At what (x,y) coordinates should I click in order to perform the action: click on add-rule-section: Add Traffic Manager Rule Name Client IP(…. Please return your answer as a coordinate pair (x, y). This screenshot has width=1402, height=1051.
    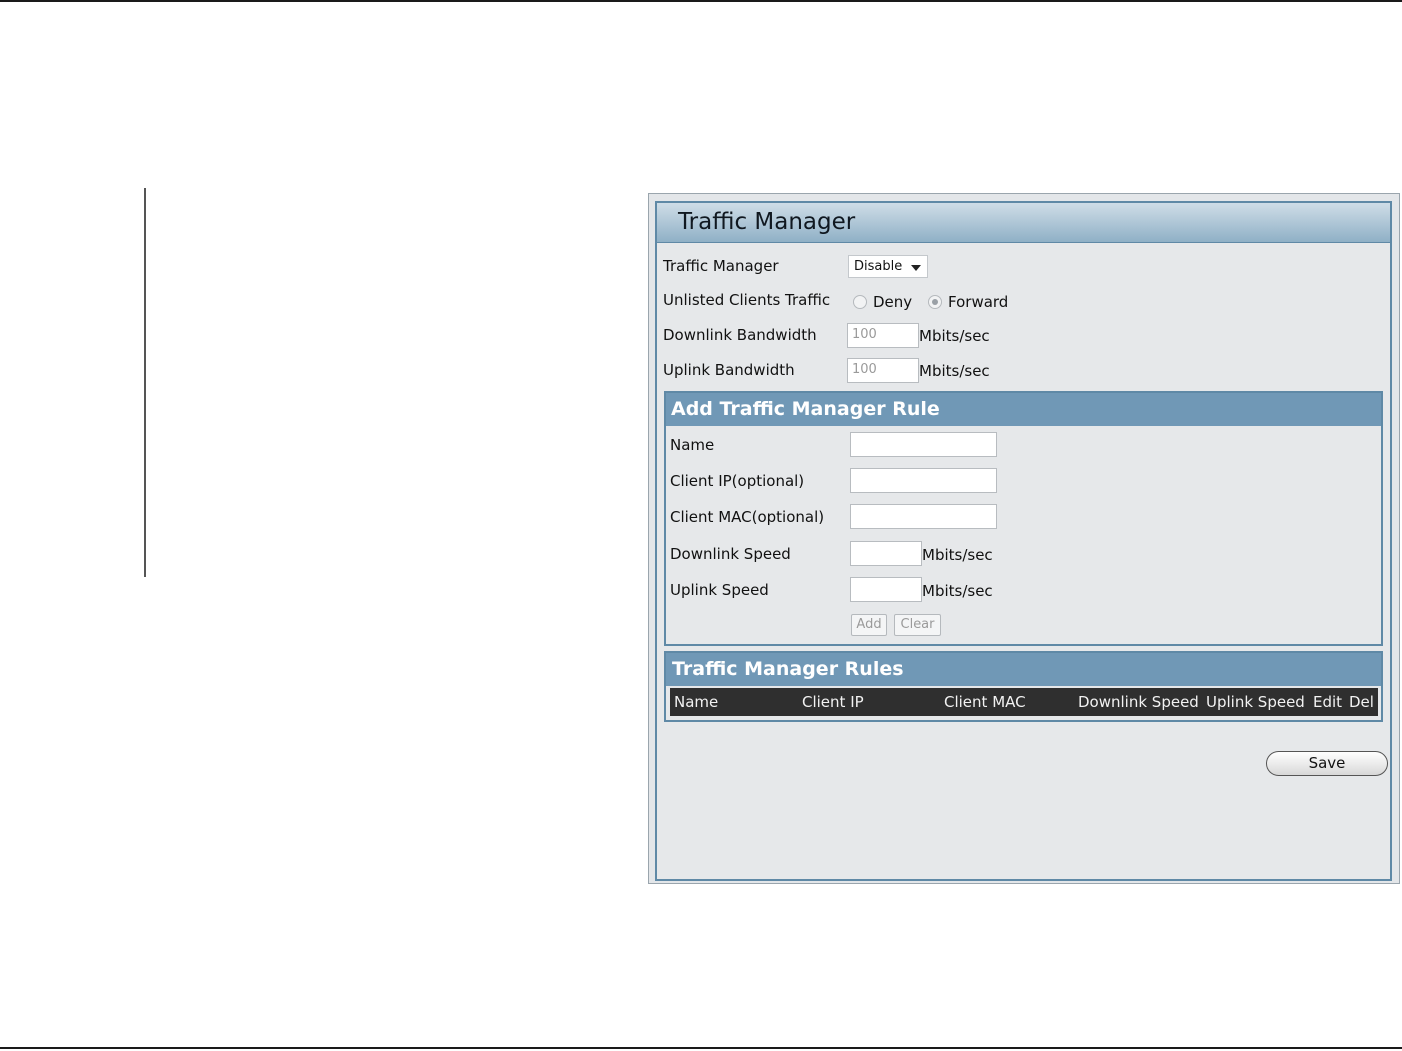
    Looking at the image, I should click on (1023, 518).